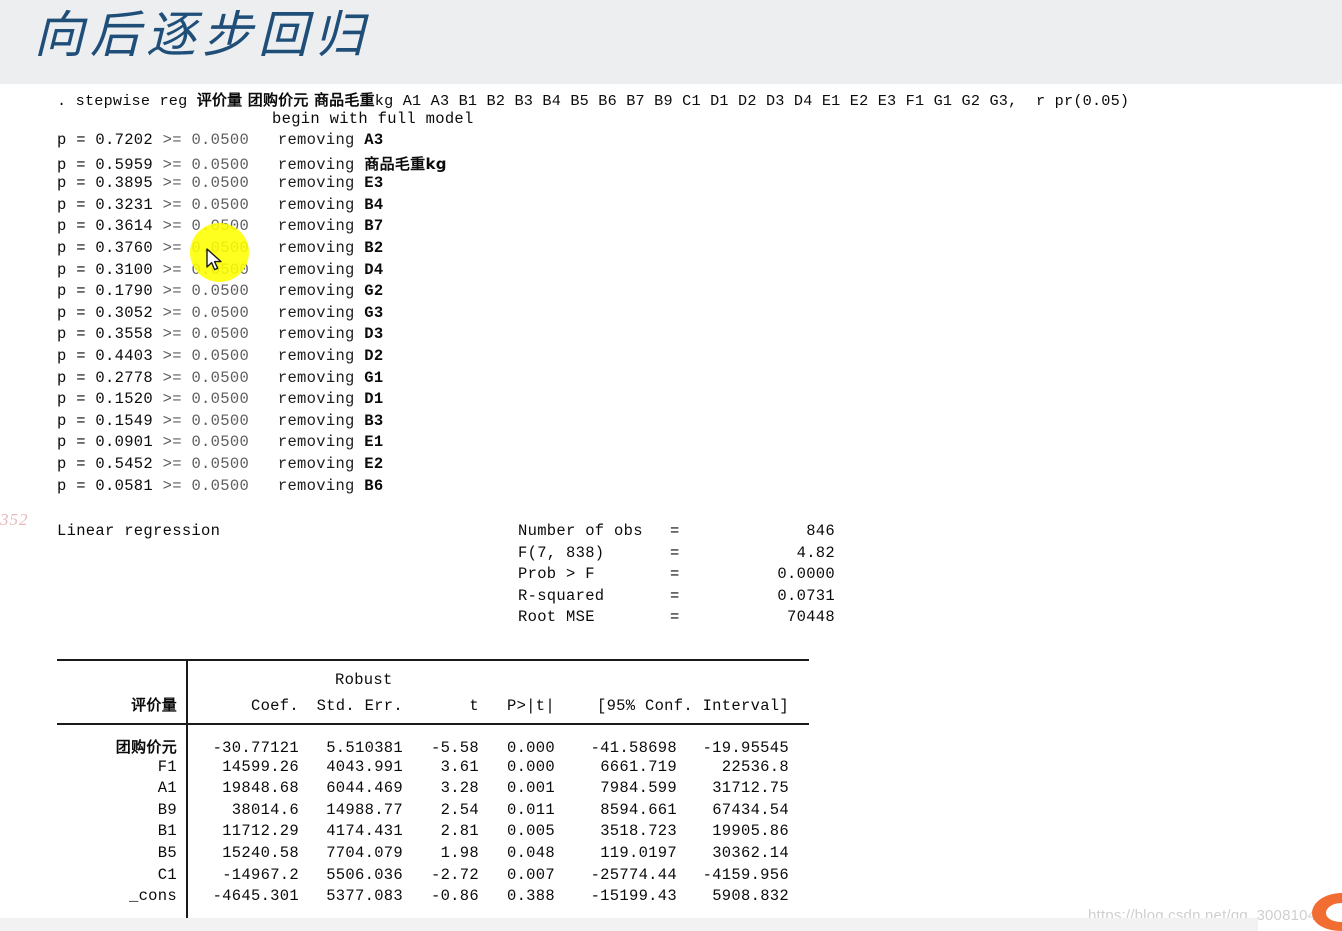 This screenshot has width=1342, height=931. I want to click on coef-row-variable: B1, so click(167, 831).